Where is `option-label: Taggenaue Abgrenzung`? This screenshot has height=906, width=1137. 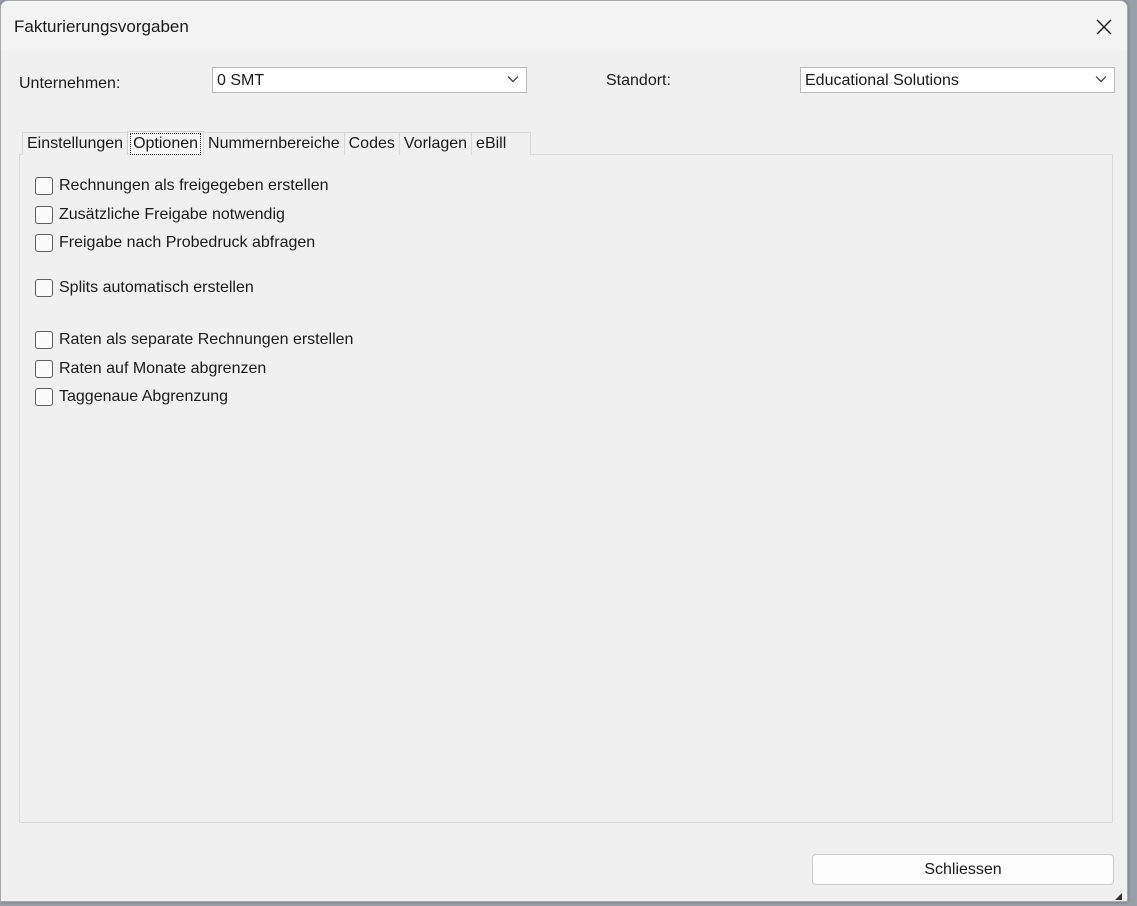 option-label: Taggenaue Abgrenzung is located at coordinates (144, 396).